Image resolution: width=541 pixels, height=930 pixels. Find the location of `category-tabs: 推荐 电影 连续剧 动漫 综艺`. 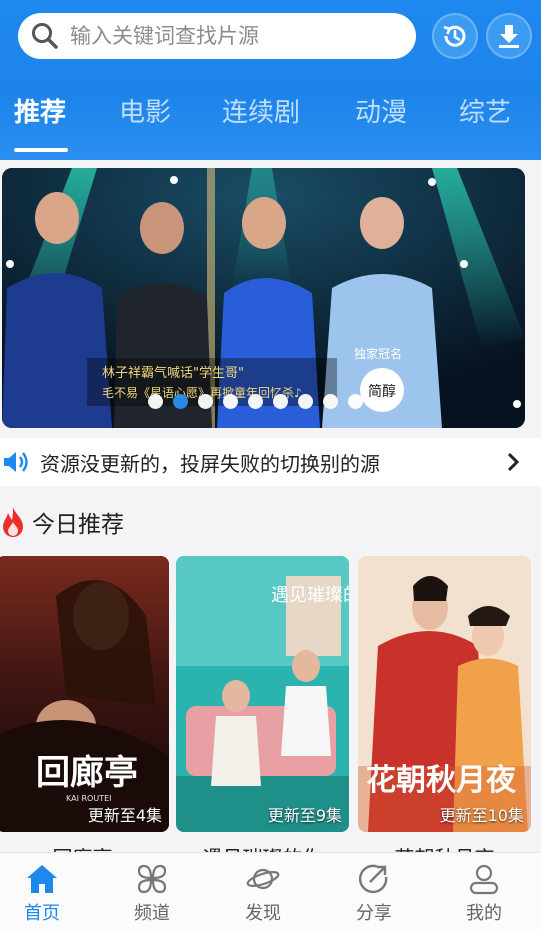

category-tabs: 推荐 电影 连续剧 动漫 综艺 is located at coordinates (270, 117).